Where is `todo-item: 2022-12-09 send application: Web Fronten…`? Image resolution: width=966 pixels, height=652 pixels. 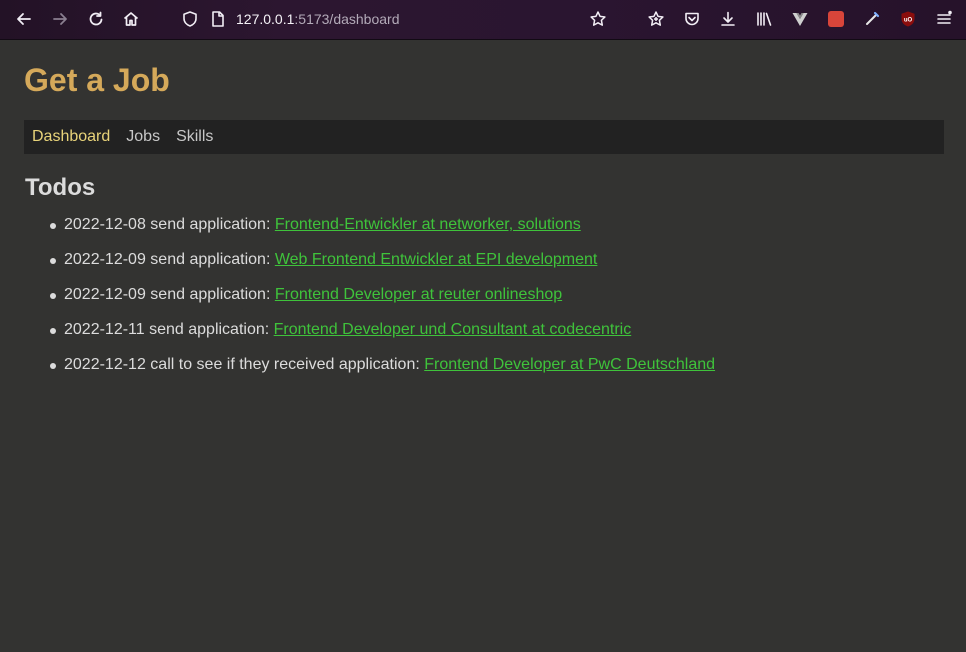 todo-item: 2022-12-09 send application: Web Fronten… is located at coordinates (496, 268).